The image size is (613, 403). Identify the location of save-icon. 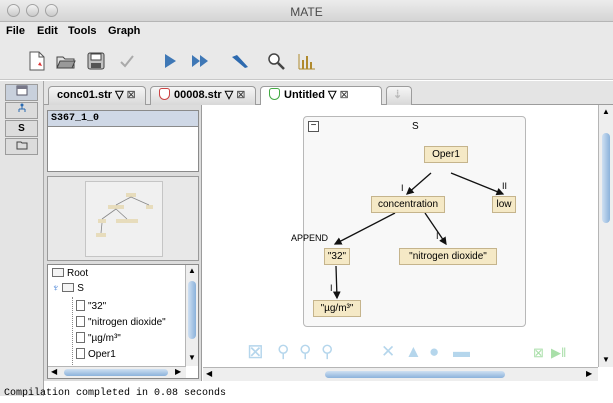
(96, 61).